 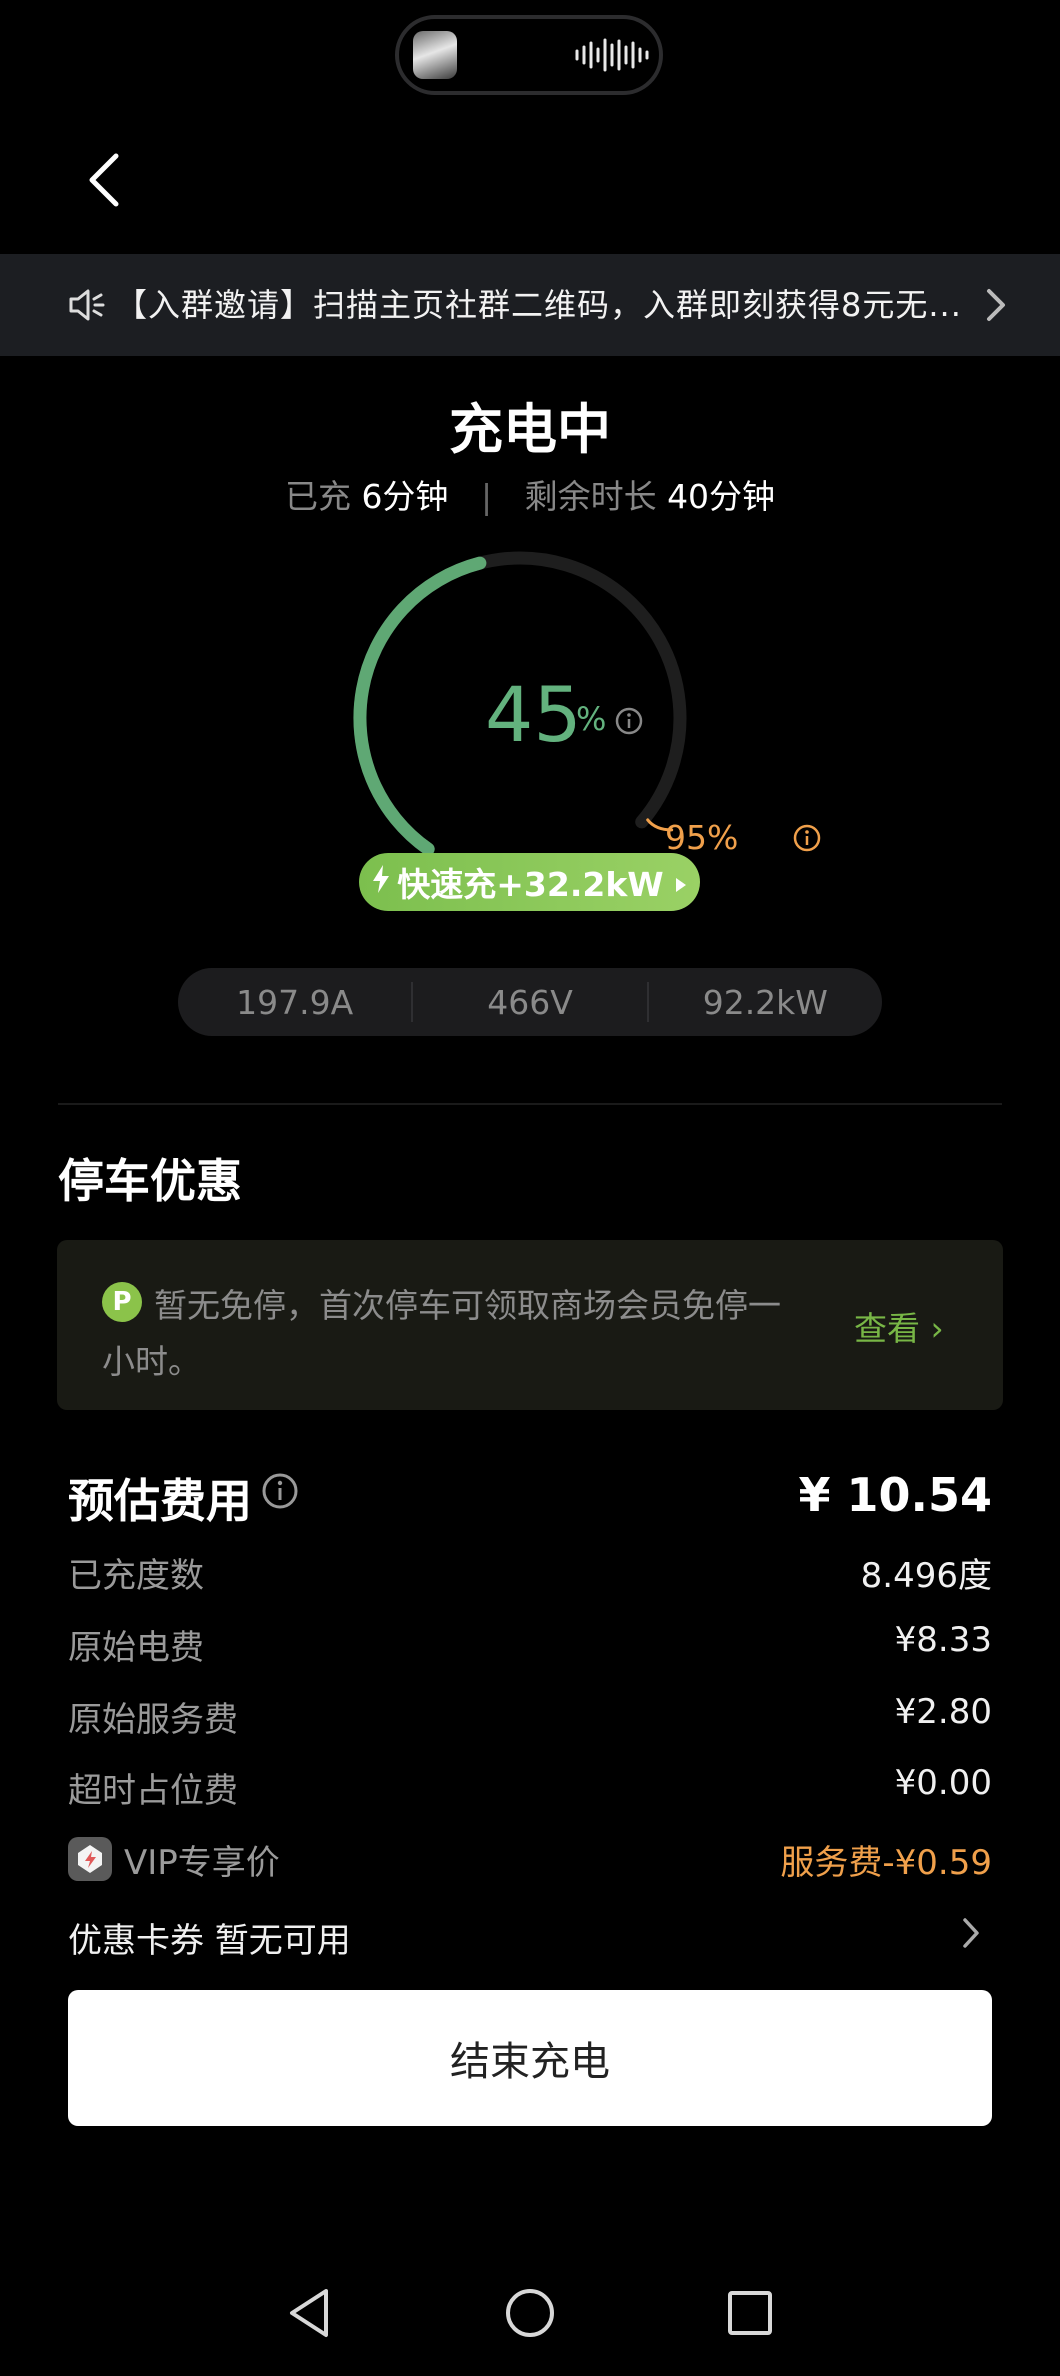 What do you see at coordinates (943, 1640) in the screenshot?
I see `electricity-fee-value: ¥8.33` at bounding box center [943, 1640].